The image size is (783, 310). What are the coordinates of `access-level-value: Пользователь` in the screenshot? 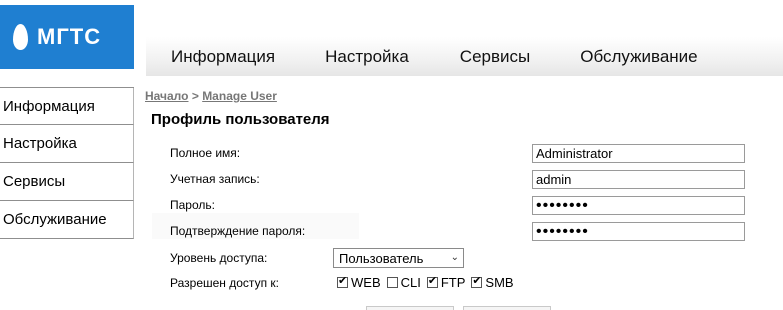 It's located at (381, 258).